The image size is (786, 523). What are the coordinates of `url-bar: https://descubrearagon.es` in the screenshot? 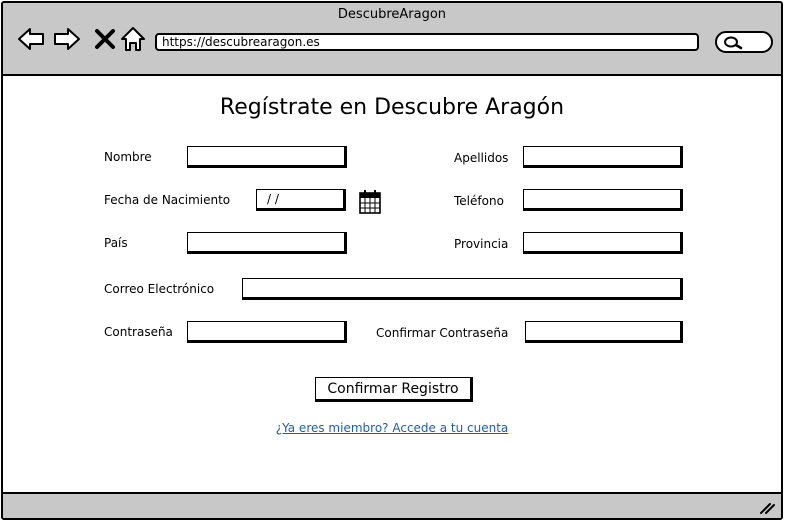 It's located at (427, 42).